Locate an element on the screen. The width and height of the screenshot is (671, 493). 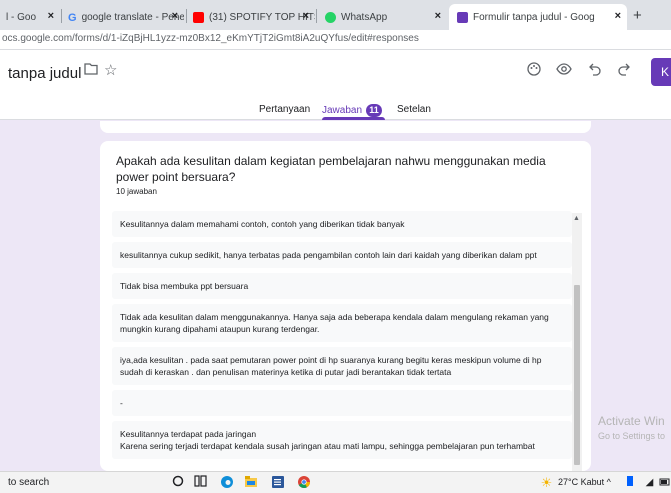
tab-title: l - Goo is located at coordinates (21, 17).